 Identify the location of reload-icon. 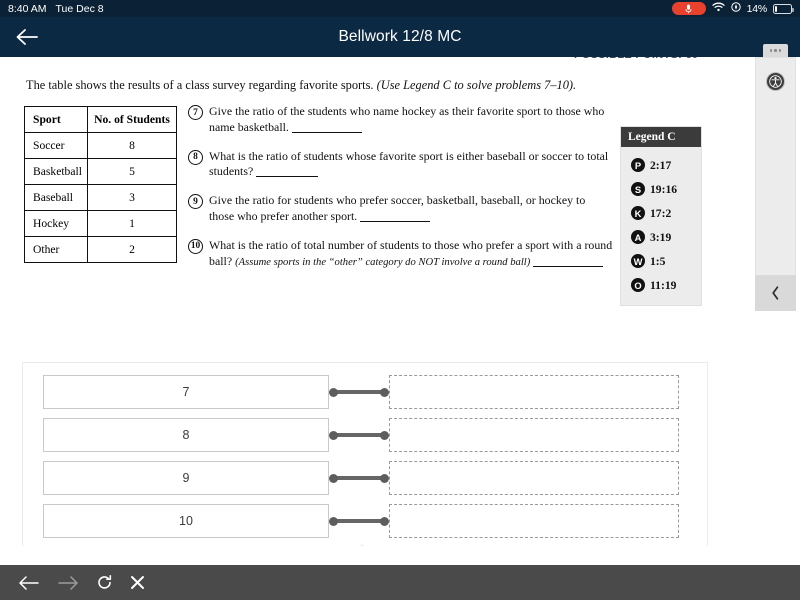
(105, 582).